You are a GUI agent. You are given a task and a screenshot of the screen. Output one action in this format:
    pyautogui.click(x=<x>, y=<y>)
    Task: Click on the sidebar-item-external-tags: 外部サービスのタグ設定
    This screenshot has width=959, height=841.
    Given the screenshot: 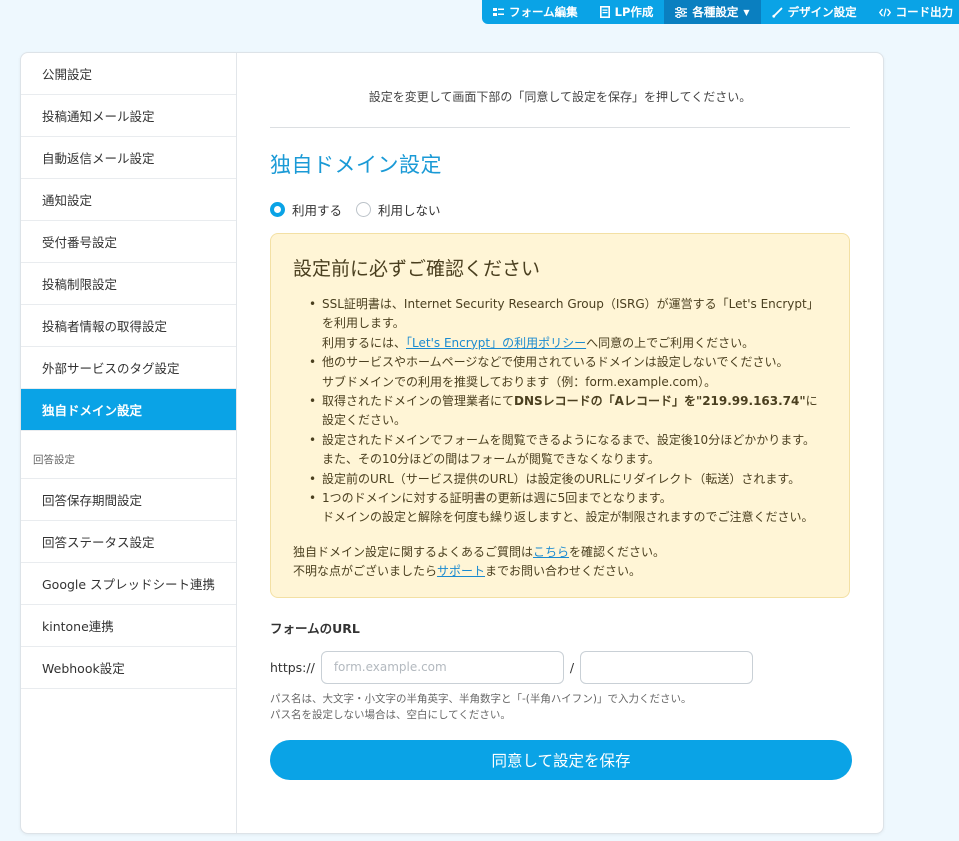 What is the action you would take?
    pyautogui.click(x=128, y=368)
    